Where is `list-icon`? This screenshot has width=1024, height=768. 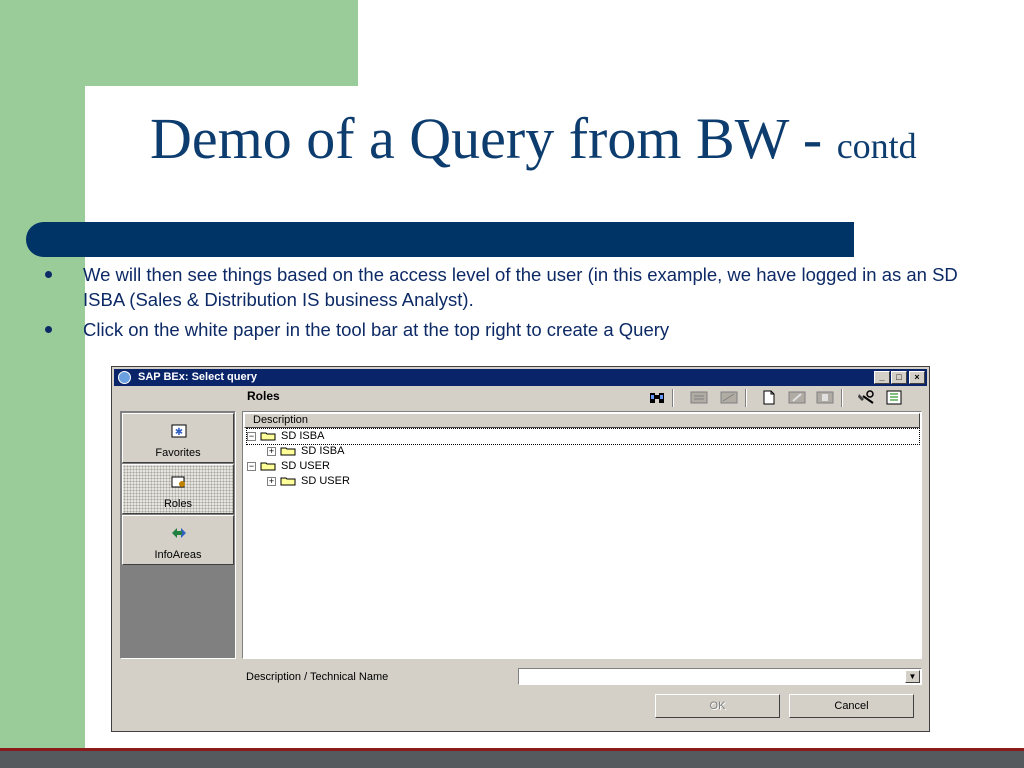
list-icon is located at coordinates (894, 397).